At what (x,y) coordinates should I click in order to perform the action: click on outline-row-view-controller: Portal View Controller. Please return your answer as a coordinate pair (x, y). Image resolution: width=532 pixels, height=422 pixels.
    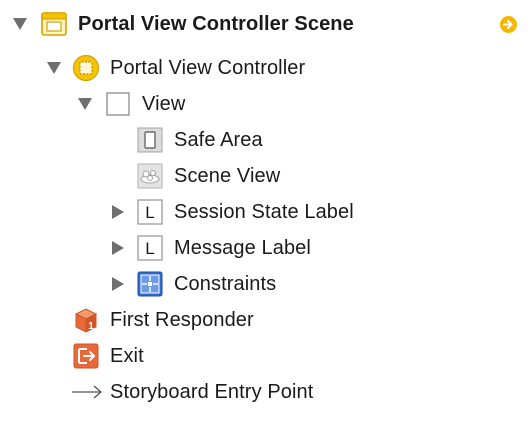
    Looking at the image, I should click on (266, 68).